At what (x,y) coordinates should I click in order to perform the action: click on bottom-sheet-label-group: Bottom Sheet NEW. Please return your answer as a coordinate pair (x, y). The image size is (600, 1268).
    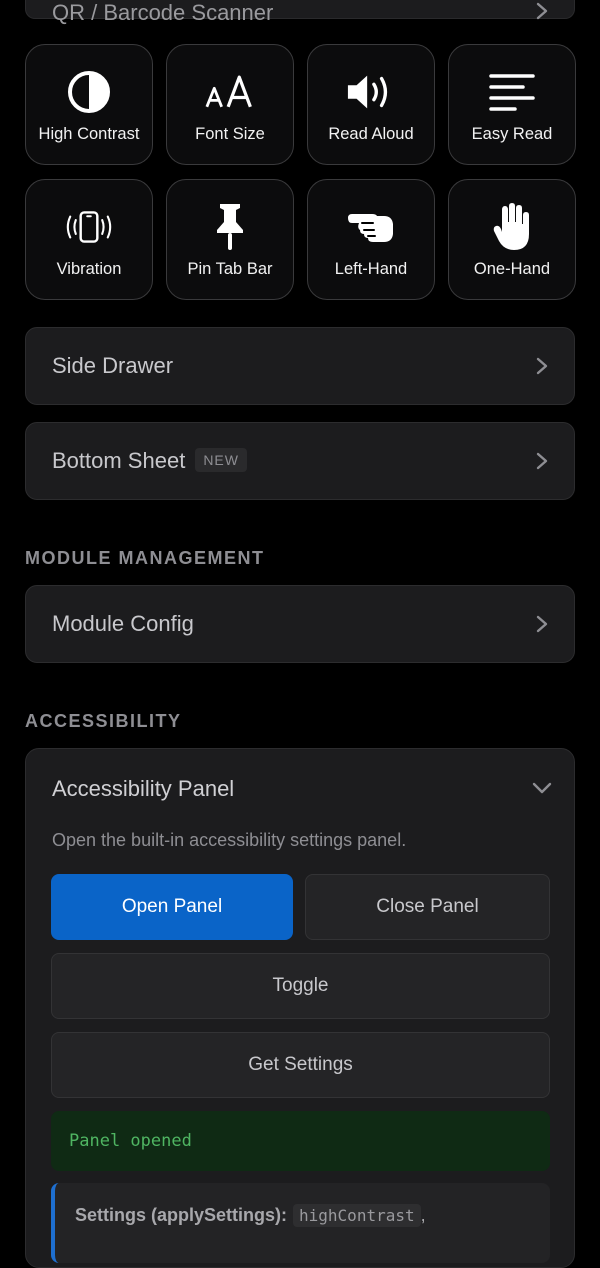
    Looking at the image, I should click on (149, 461).